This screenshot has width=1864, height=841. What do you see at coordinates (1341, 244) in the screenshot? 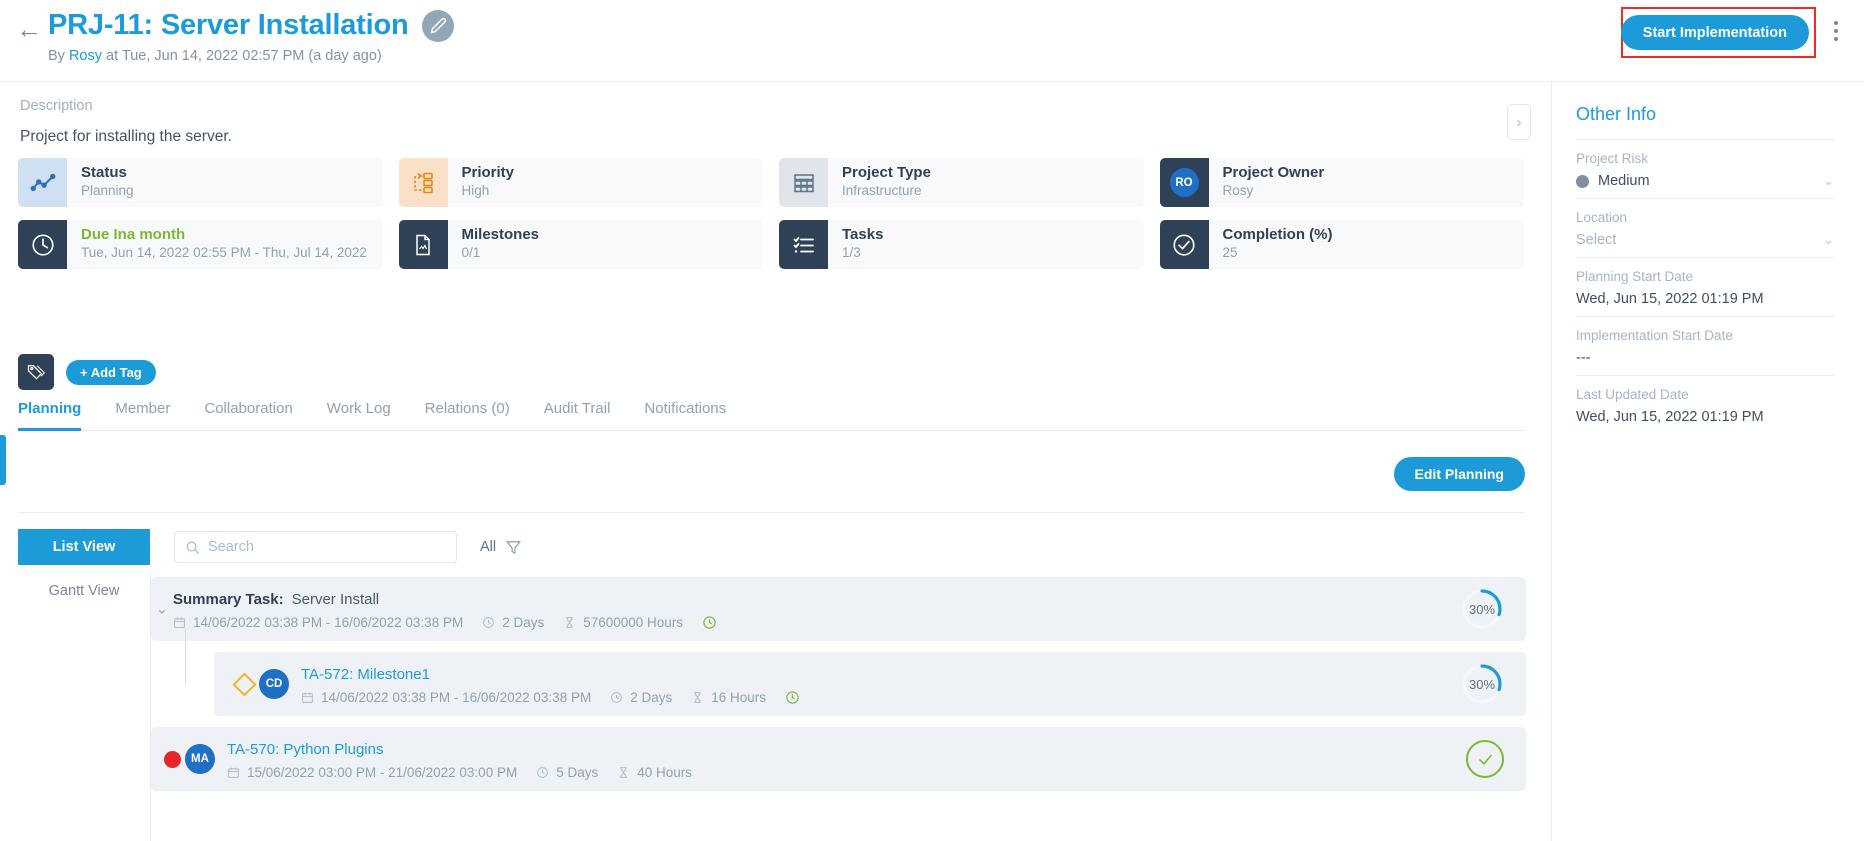
I see `card-completion: Completion (%) 25` at bounding box center [1341, 244].